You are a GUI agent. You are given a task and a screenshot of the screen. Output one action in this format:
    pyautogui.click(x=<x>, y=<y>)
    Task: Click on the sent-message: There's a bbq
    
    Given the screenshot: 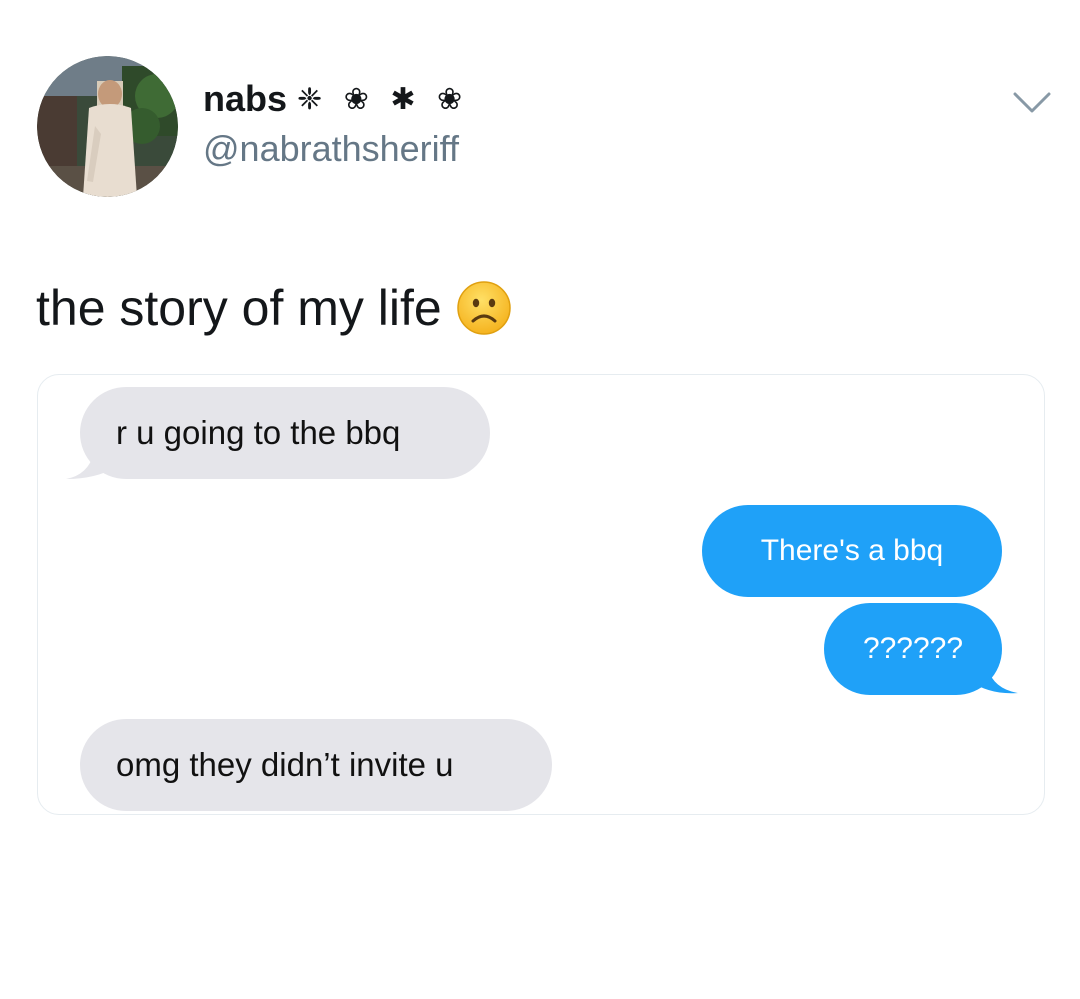 What is the action you would take?
    pyautogui.click(x=852, y=551)
    